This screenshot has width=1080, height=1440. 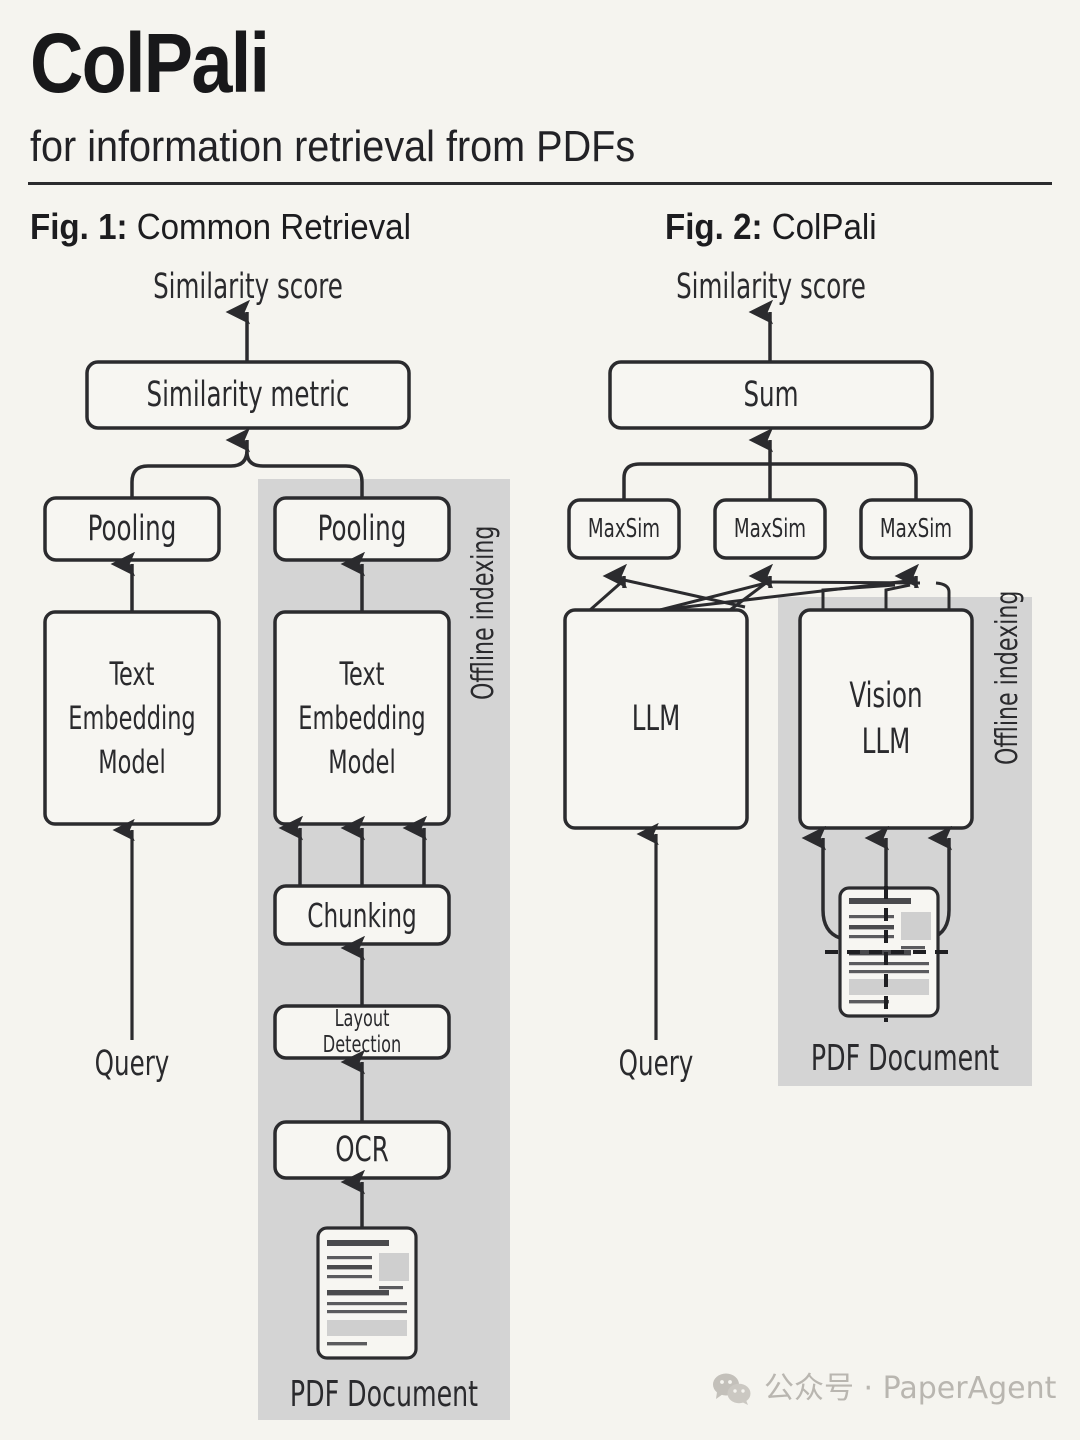 I want to click on fig1-box-pooling-doc, so click(x=362, y=529).